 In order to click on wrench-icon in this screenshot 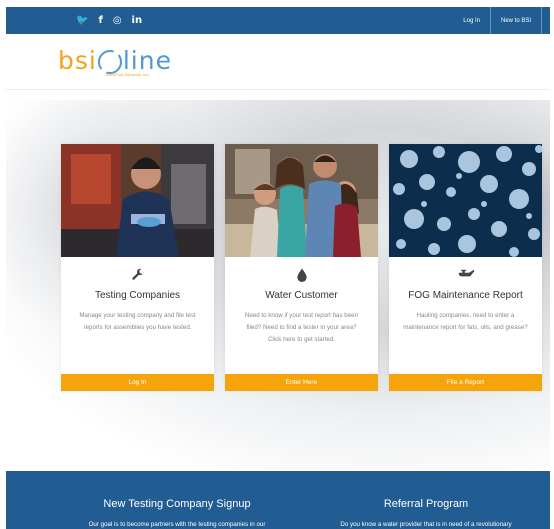, I will do `click(137, 275)`.